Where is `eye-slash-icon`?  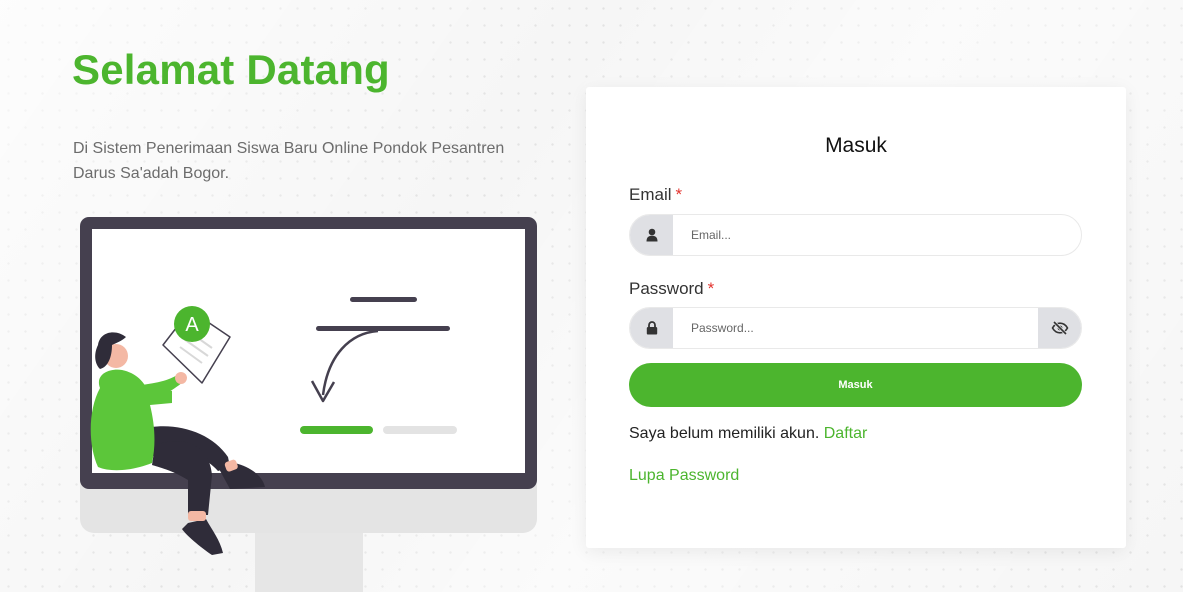 eye-slash-icon is located at coordinates (1059, 328).